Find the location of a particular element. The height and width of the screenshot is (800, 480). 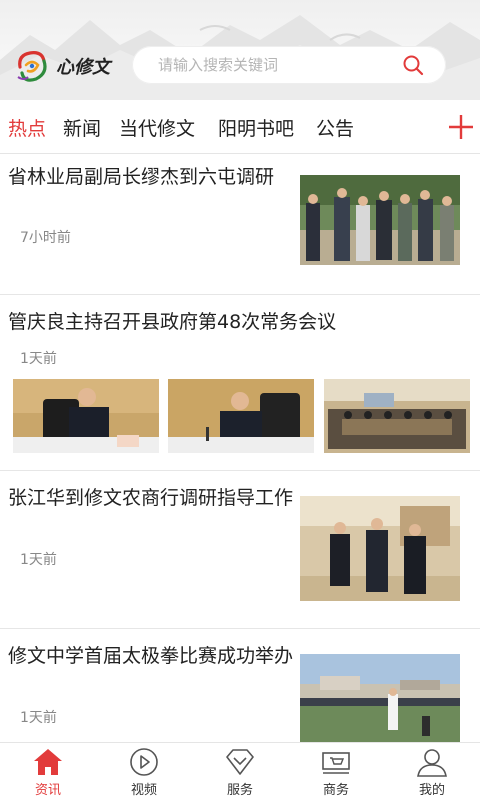

app-logo: 心修文 is located at coordinates (64, 66).